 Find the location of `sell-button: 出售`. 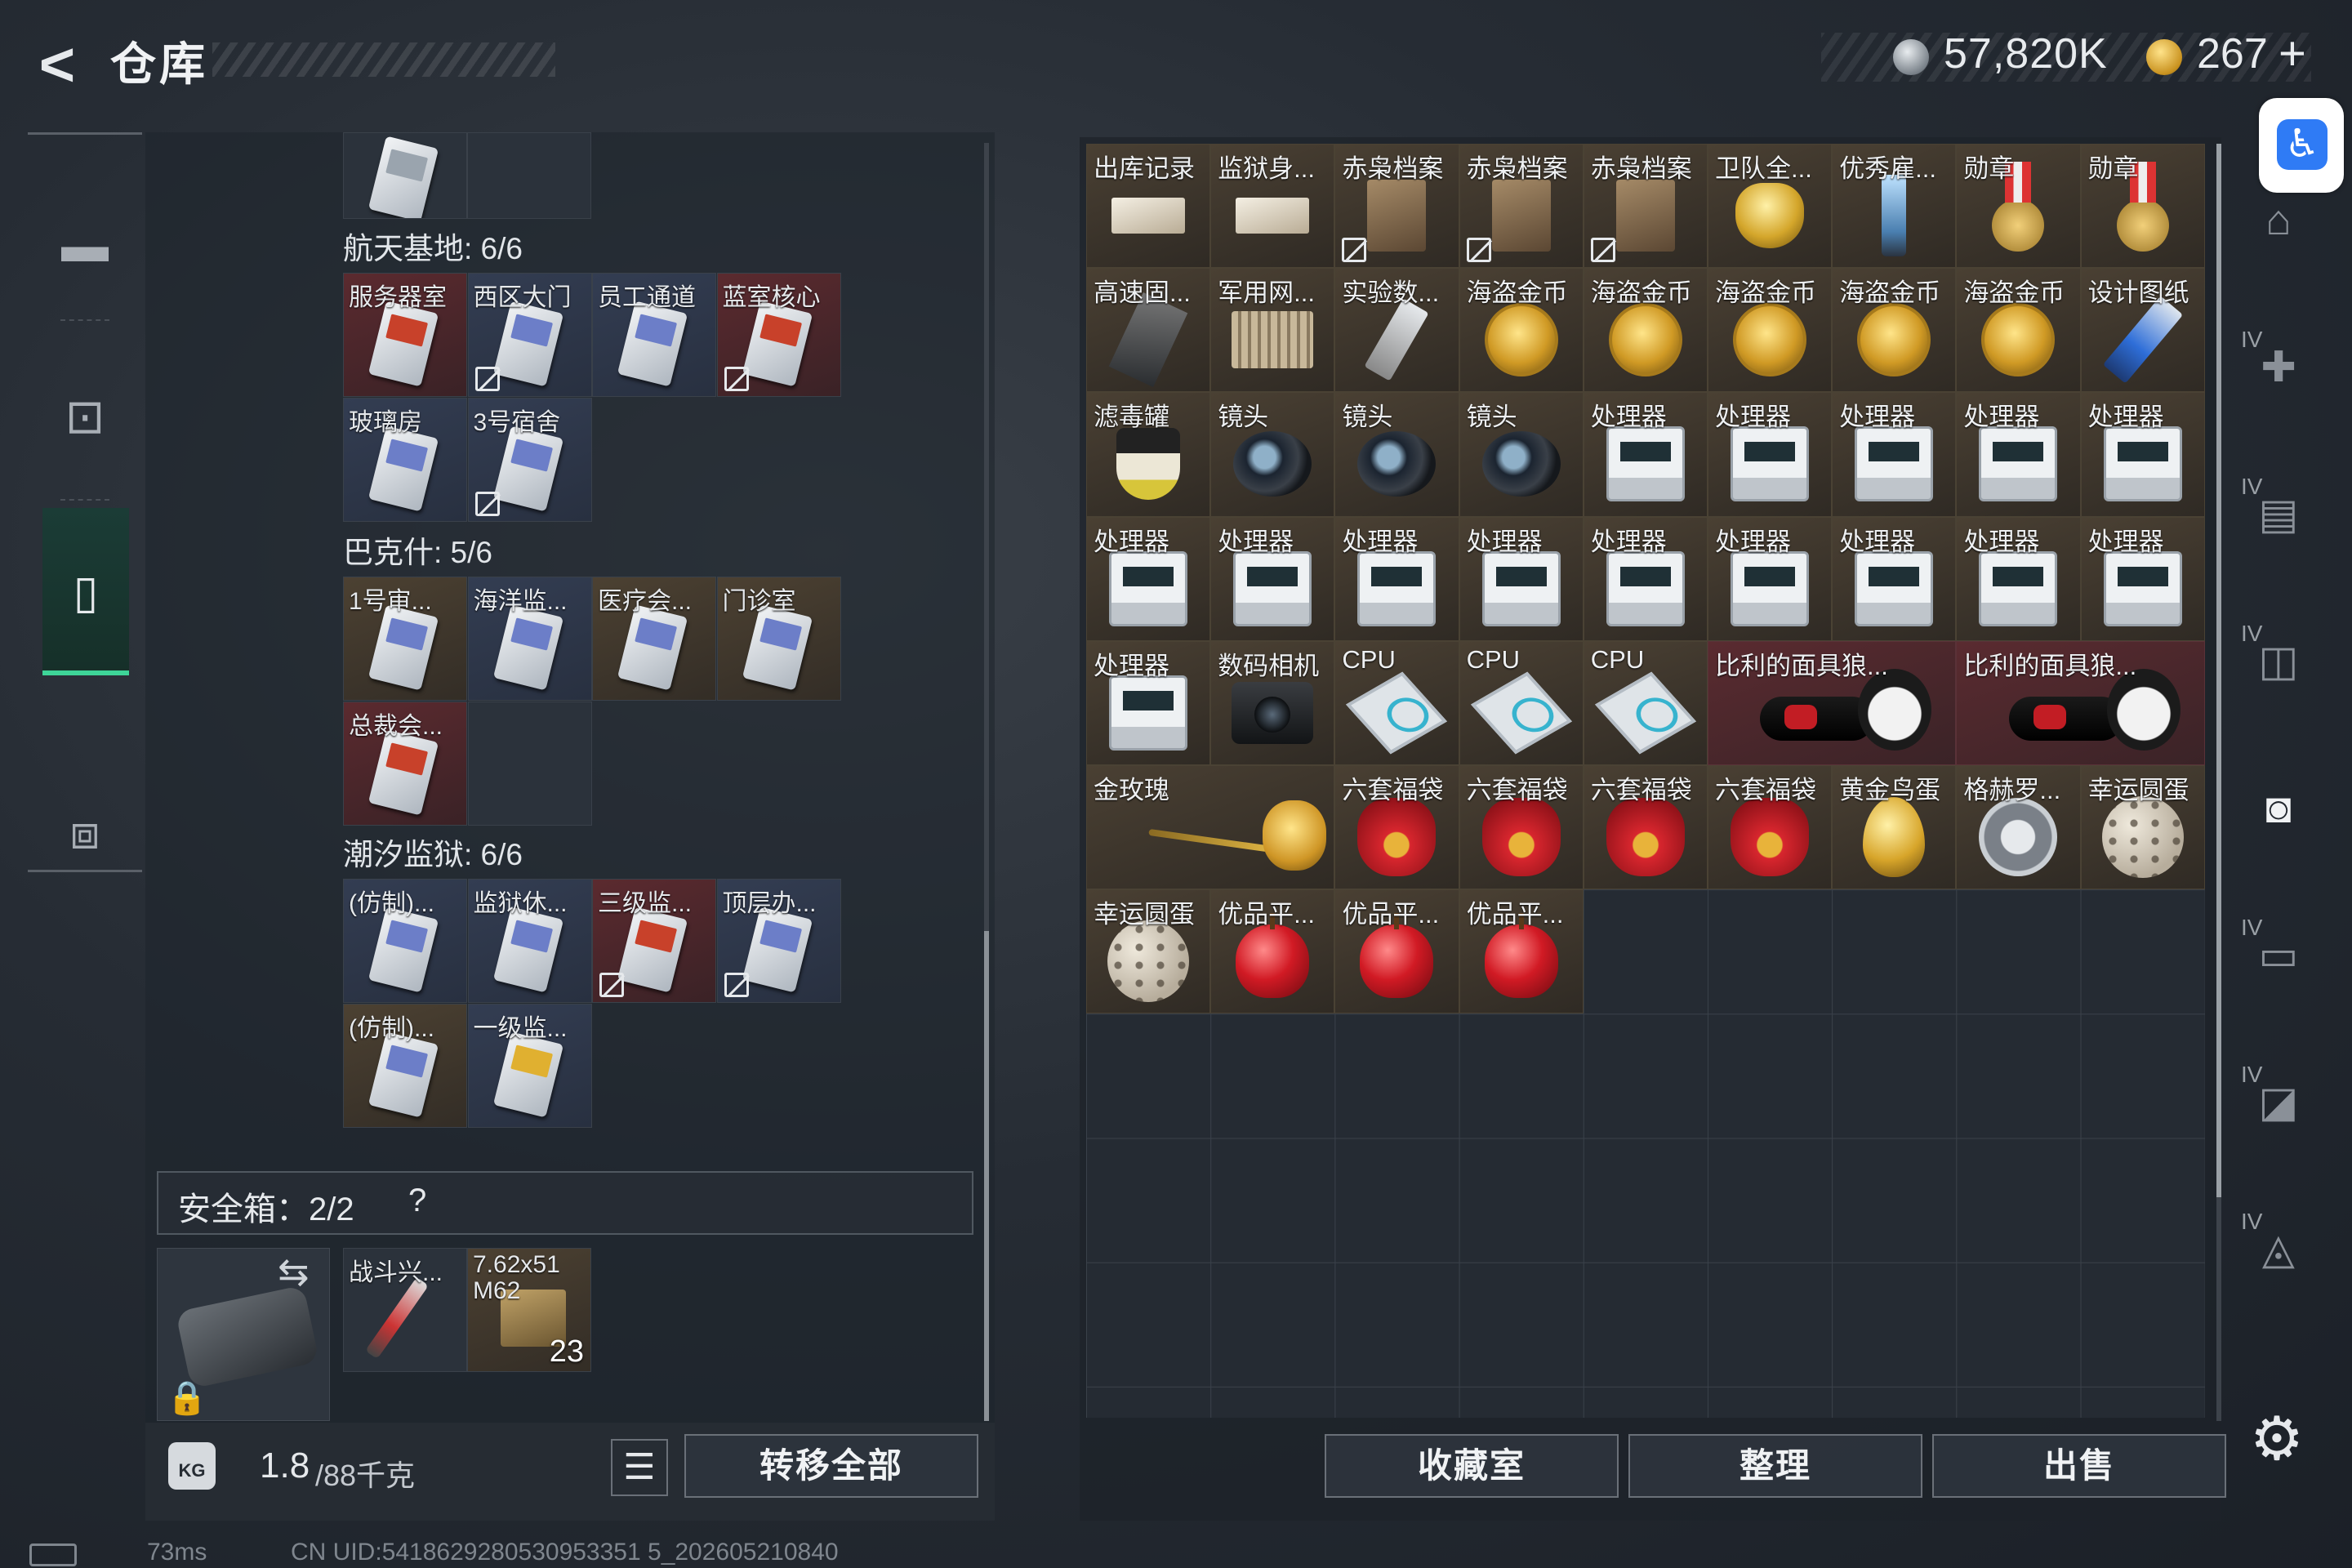

sell-button: 出售 is located at coordinates (2079, 1466).